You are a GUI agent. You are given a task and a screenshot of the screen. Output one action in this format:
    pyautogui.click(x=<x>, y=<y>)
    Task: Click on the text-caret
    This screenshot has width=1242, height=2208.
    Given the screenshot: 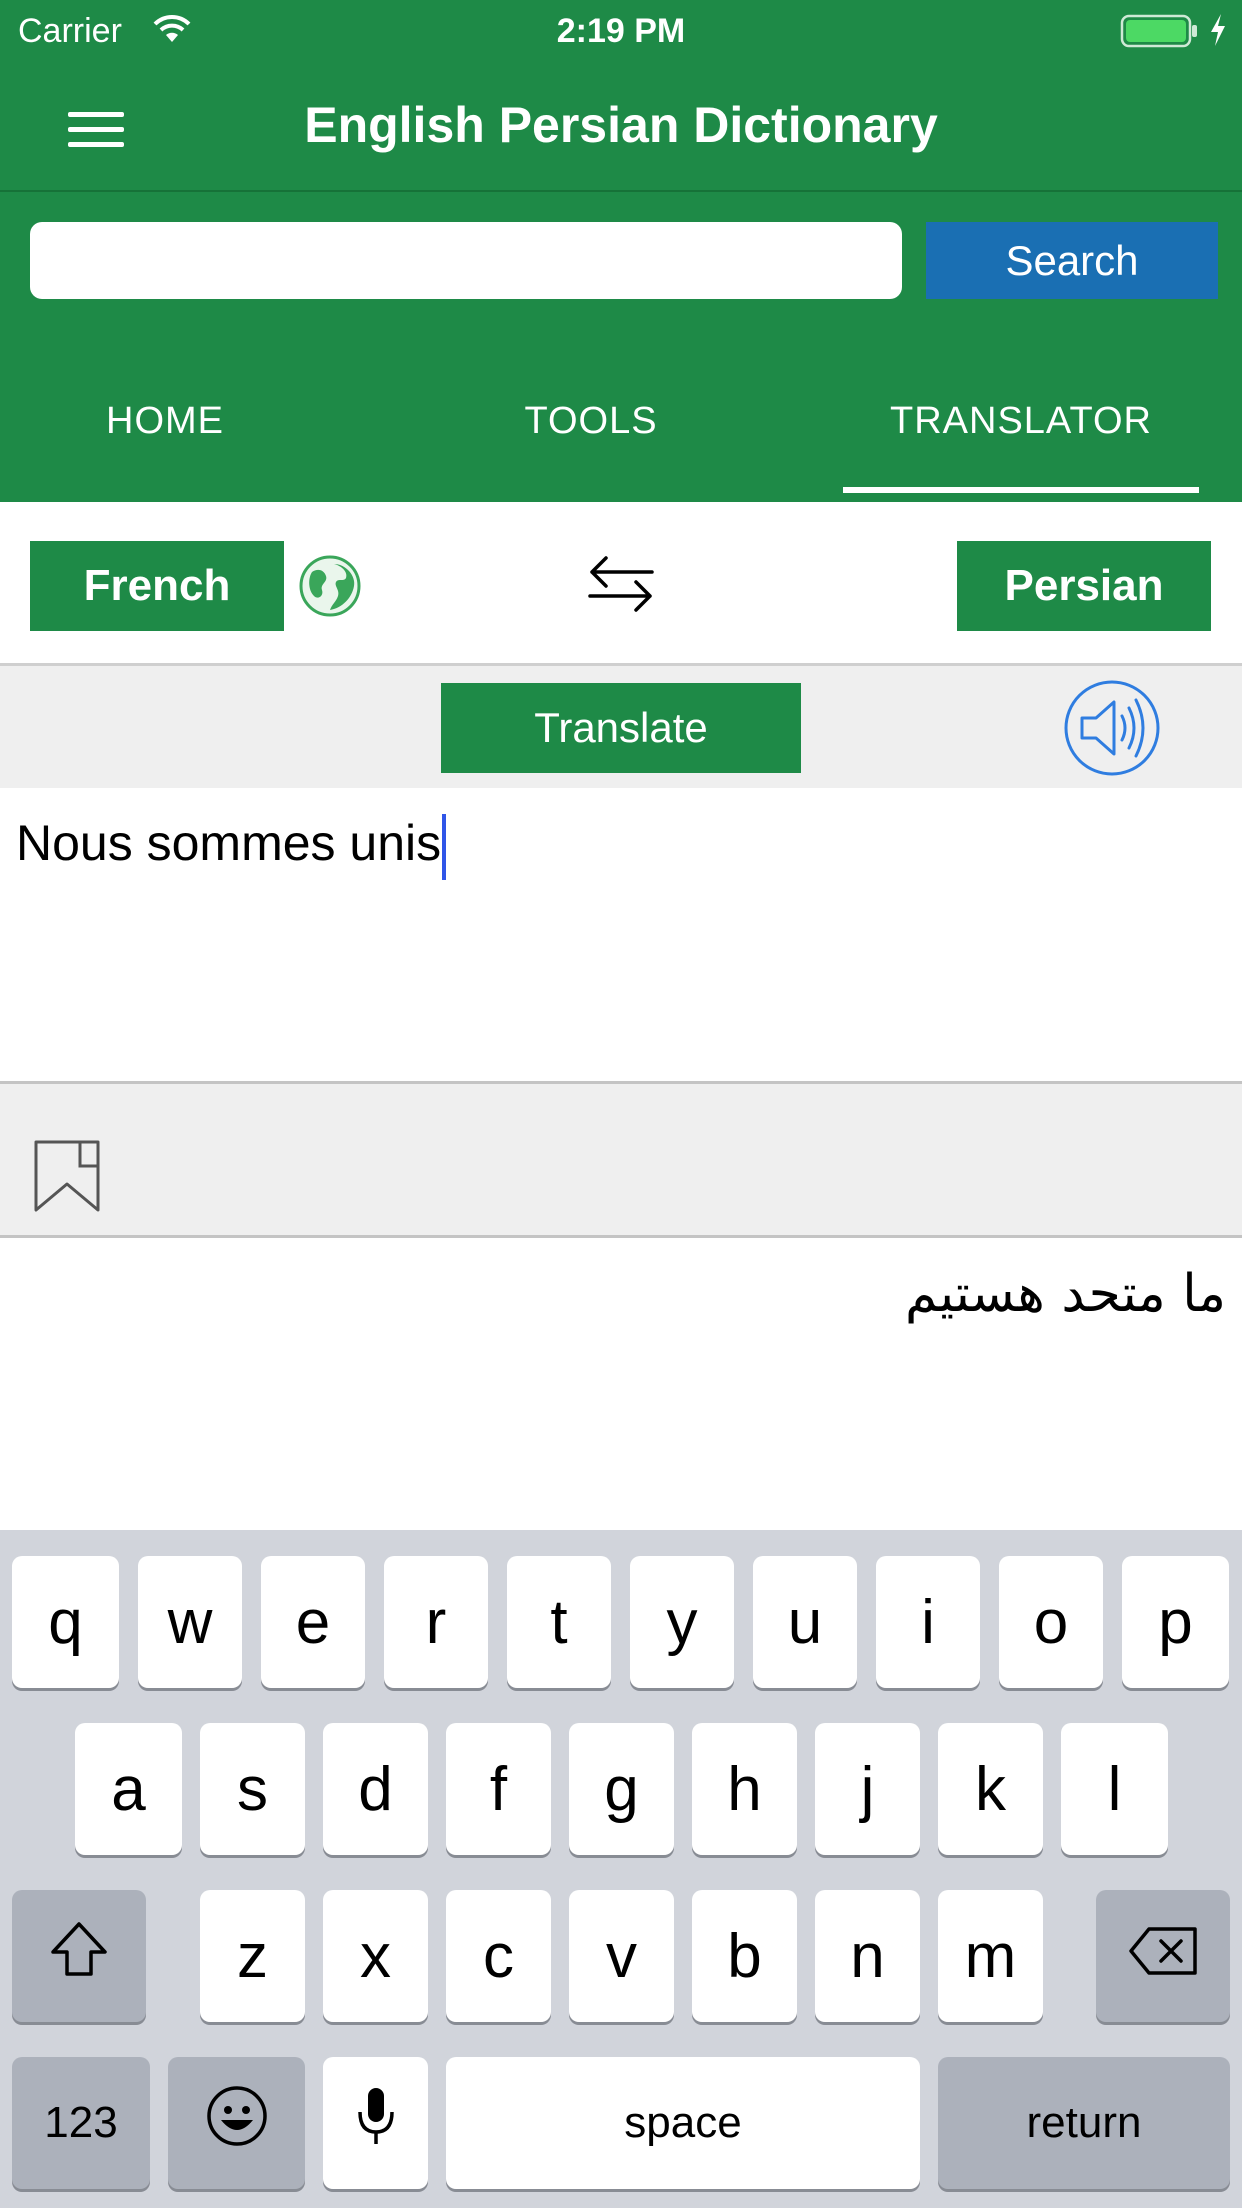 What is the action you would take?
    pyautogui.click(x=444, y=847)
    